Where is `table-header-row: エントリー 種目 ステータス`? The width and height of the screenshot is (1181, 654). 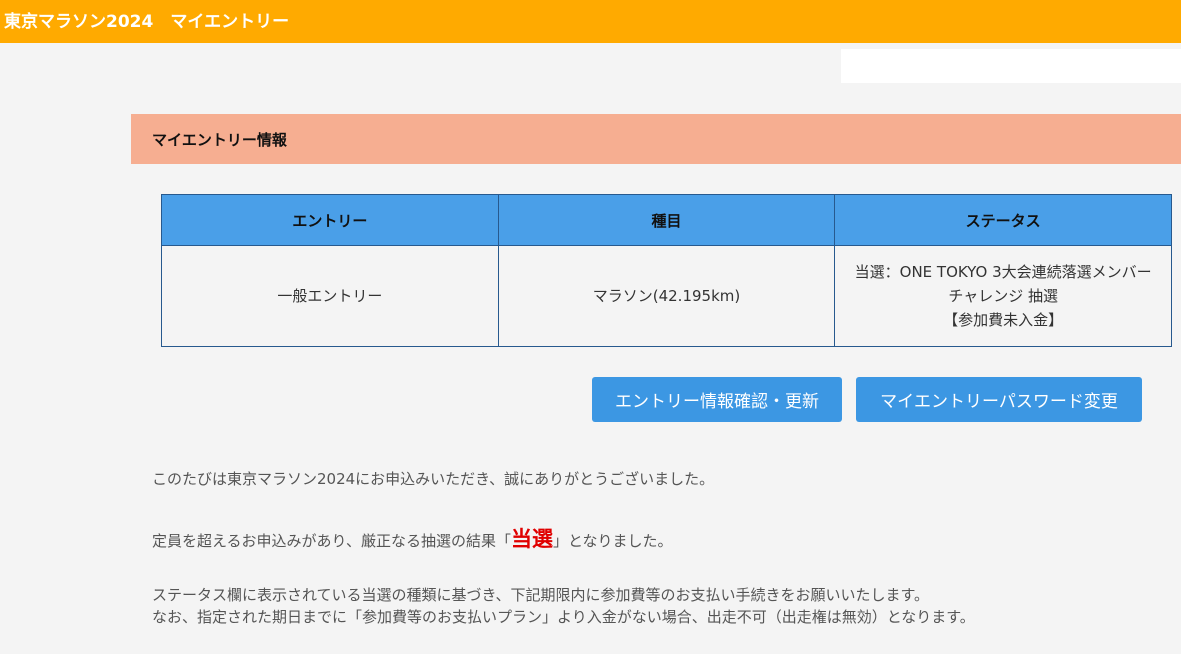
table-header-row: エントリー 種目 ステータス is located at coordinates (666, 220).